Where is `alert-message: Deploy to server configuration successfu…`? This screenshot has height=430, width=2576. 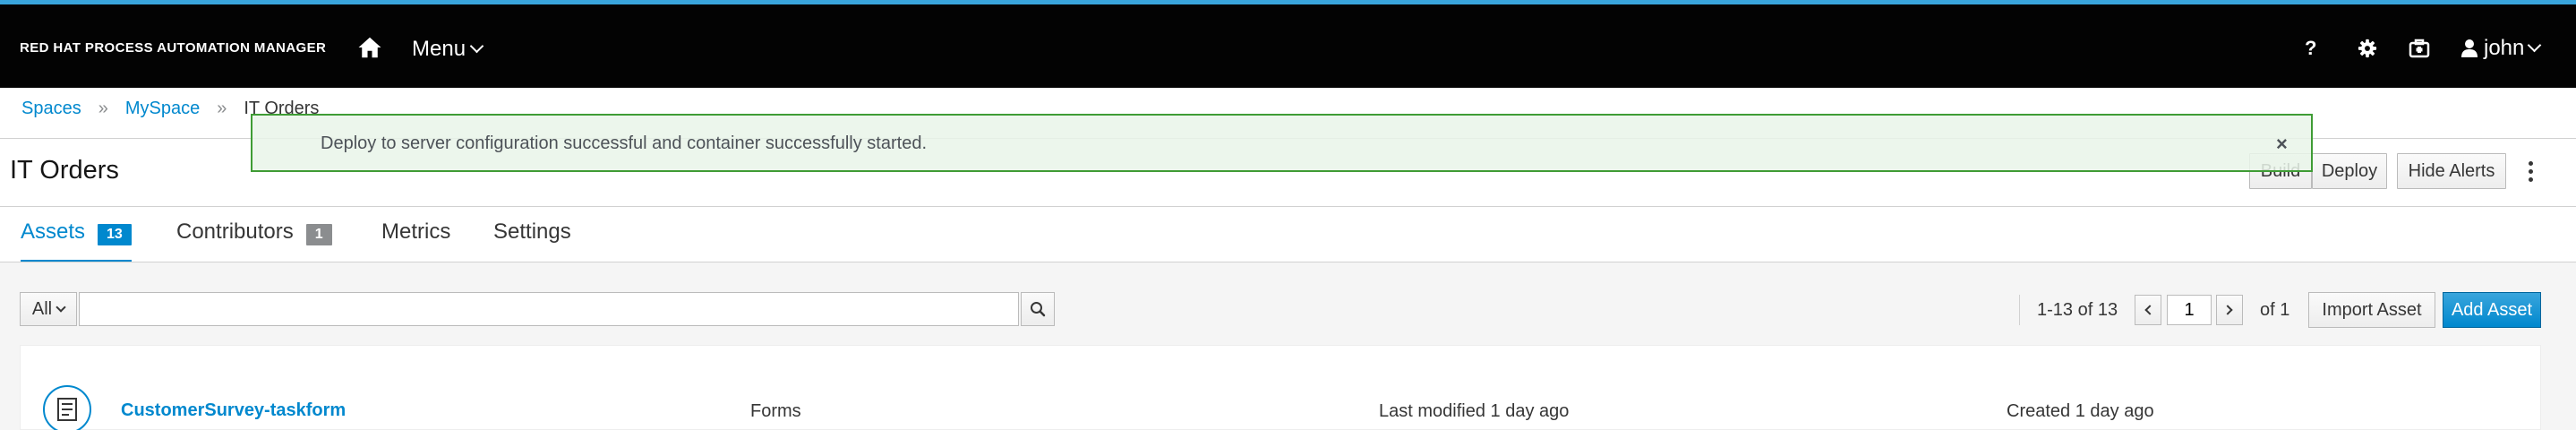 alert-message: Deploy to server configuration successfu… is located at coordinates (624, 143).